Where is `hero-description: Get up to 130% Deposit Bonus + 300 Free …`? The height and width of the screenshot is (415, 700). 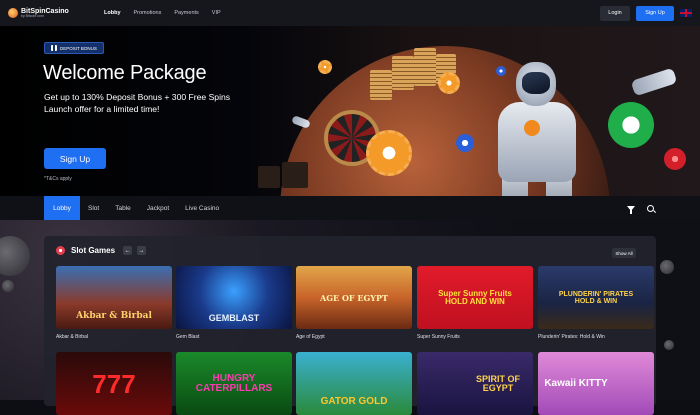 hero-description: Get up to 130% Deposit Bonus + 300 Free … is located at coordinates (137, 103).